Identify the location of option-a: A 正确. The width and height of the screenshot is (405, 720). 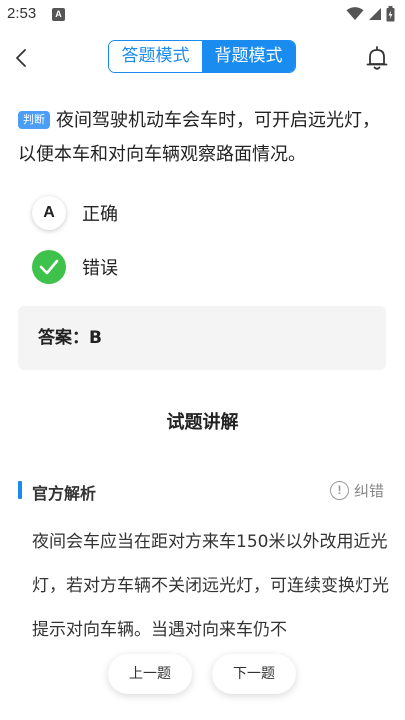
(192, 213).